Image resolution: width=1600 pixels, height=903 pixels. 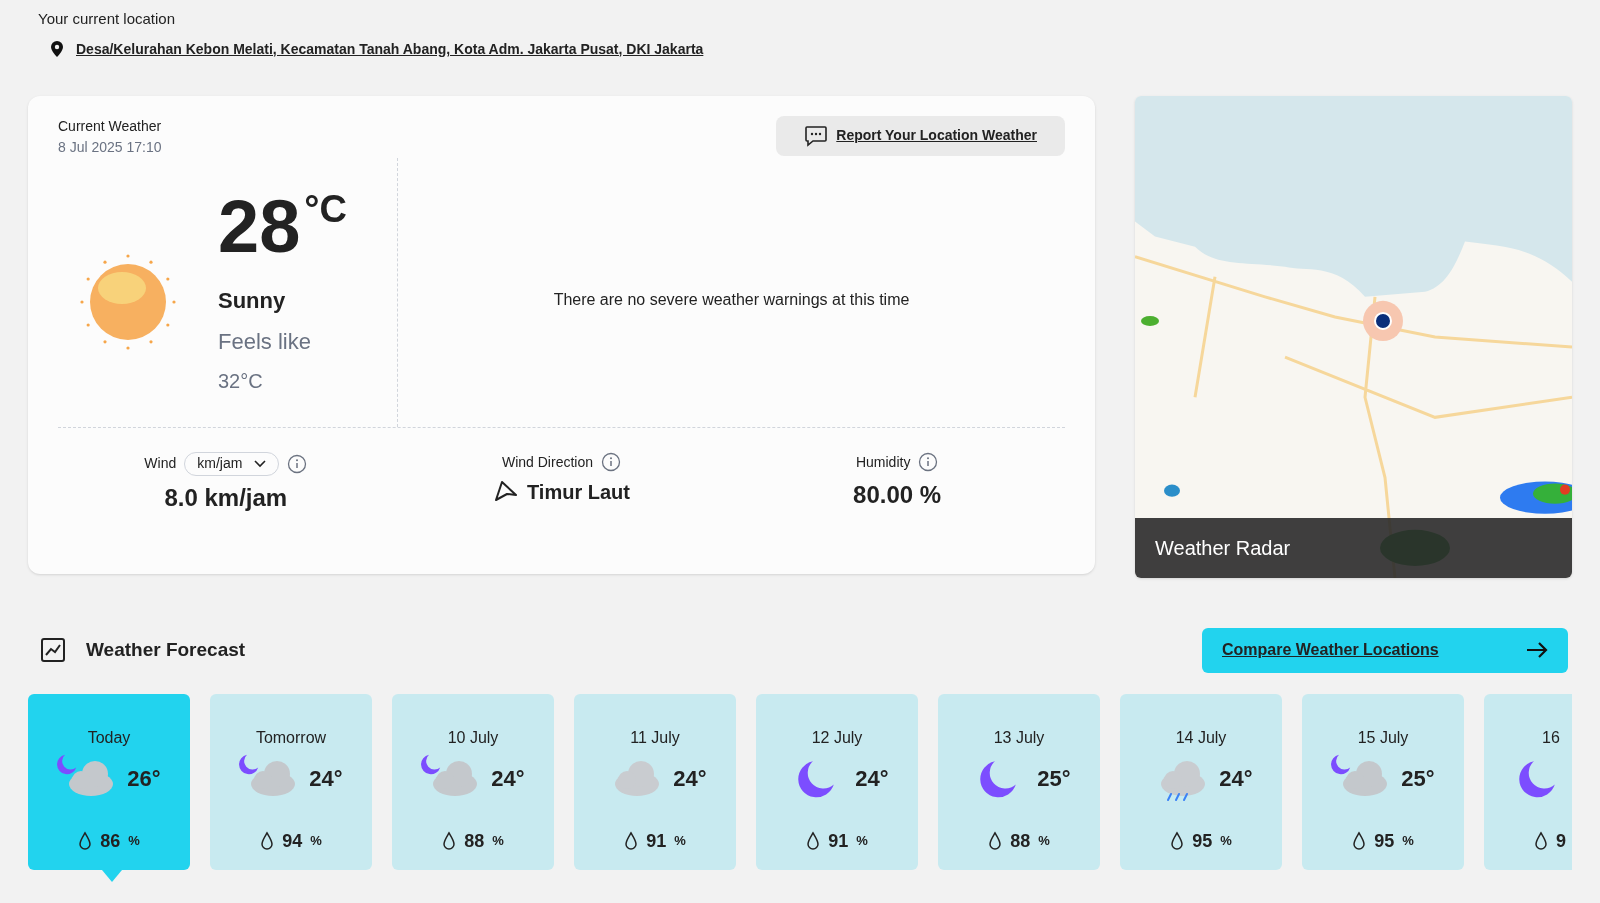 What do you see at coordinates (837, 737) in the screenshot?
I see `day-label: 12 July` at bounding box center [837, 737].